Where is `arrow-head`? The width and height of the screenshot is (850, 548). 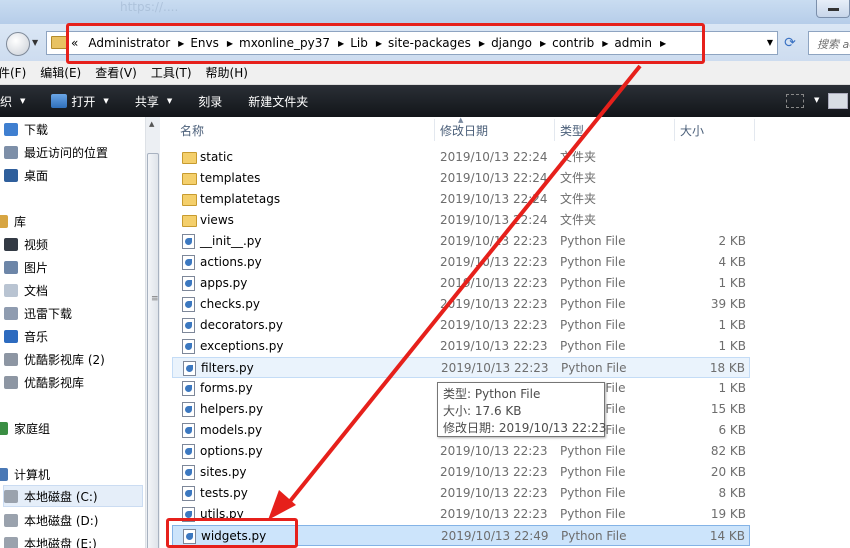
arrow-head is located at coordinates (282, 505).